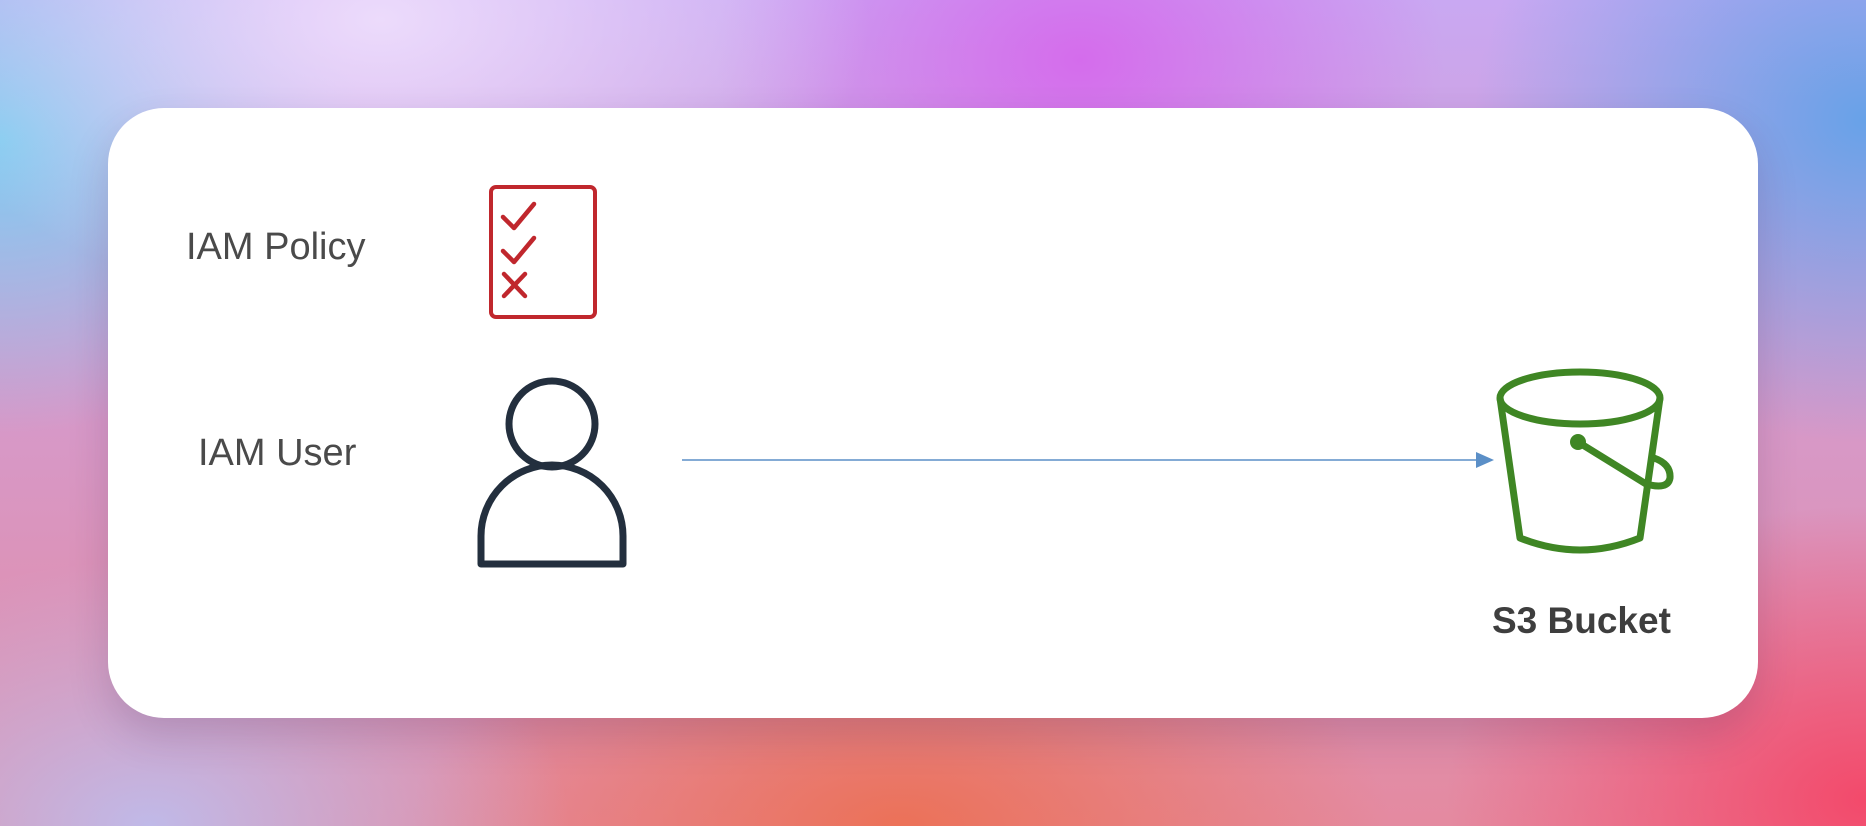  What do you see at coordinates (1088, 462) in the screenshot?
I see `user-to-bucket-arrow` at bounding box center [1088, 462].